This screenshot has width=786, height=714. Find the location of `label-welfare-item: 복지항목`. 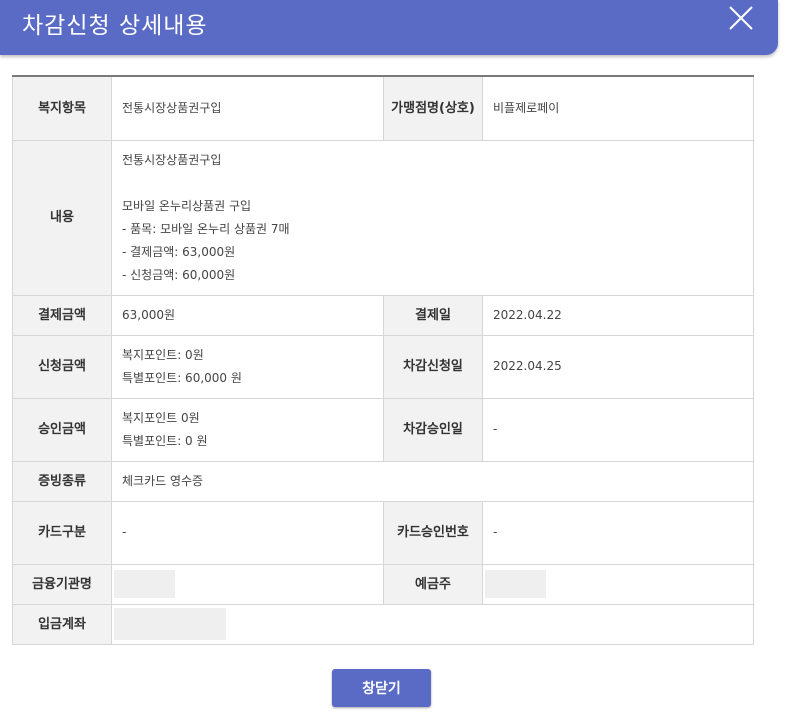

label-welfare-item: 복지항목 is located at coordinates (62, 108).